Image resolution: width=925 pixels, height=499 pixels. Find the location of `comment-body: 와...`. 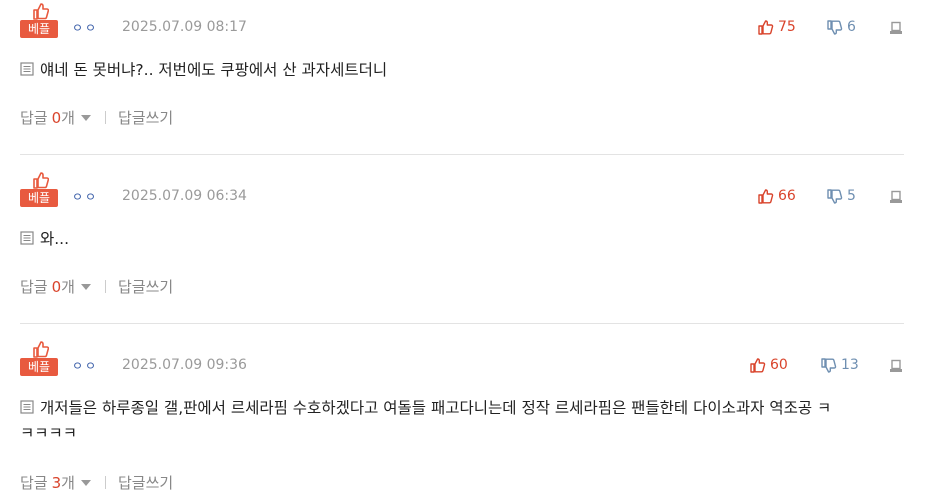

comment-body: 와... is located at coordinates (460, 239).